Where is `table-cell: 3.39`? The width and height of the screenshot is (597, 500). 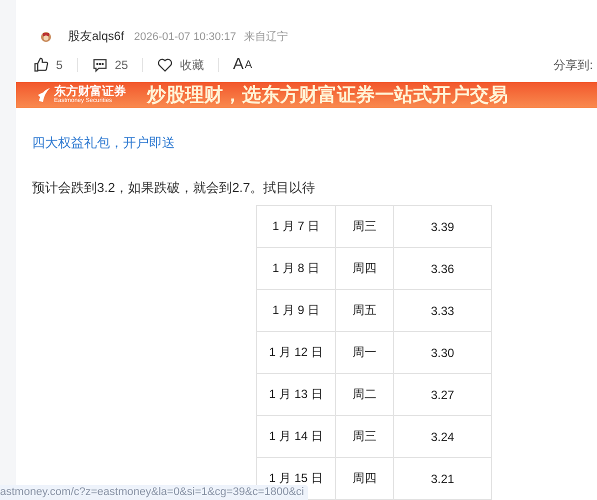 table-cell: 3.39 is located at coordinates (443, 227).